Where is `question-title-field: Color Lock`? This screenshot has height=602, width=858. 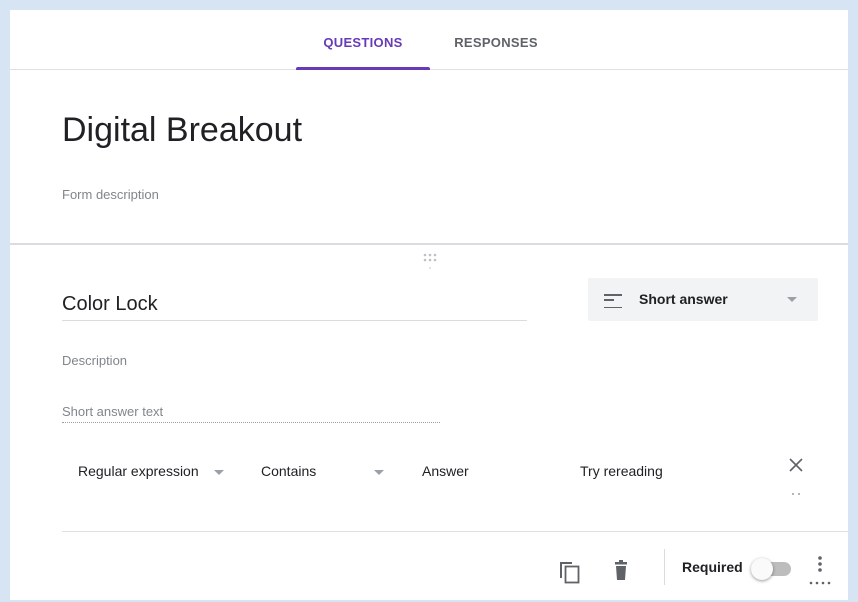
question-title-field: Color Lock is located at coordinates (294, 304).